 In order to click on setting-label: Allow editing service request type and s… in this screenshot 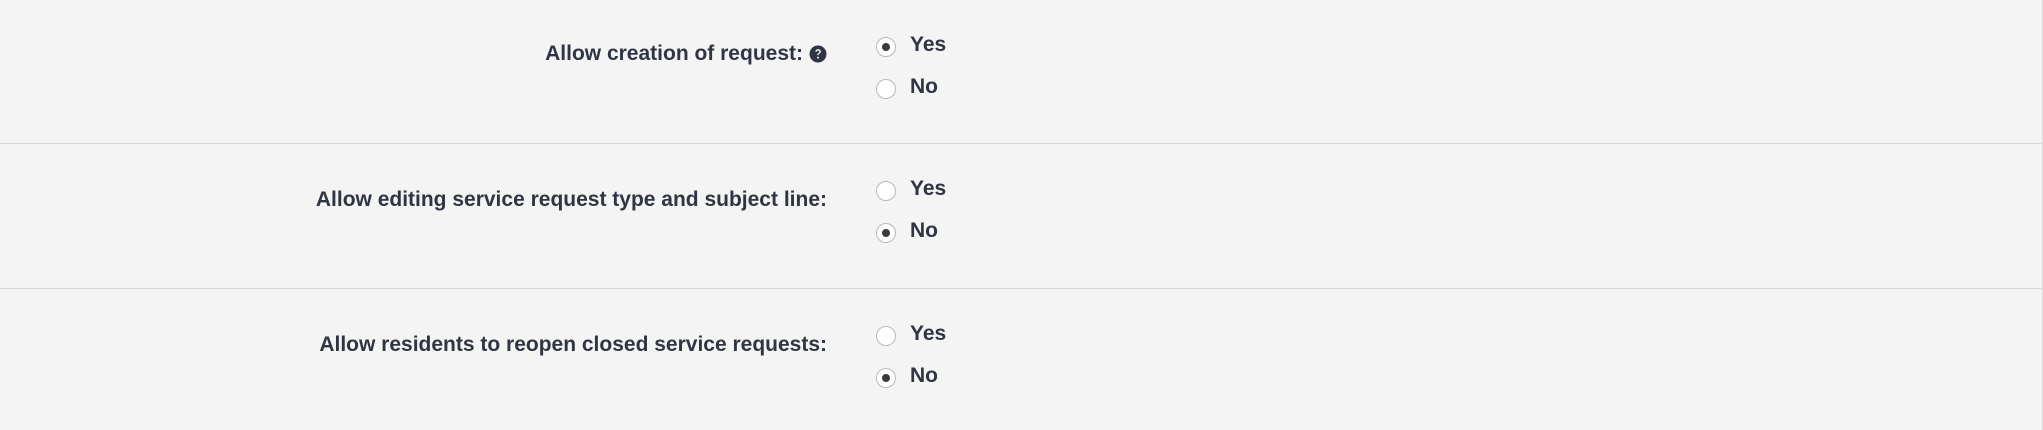, I will do `click(571, 200)`.